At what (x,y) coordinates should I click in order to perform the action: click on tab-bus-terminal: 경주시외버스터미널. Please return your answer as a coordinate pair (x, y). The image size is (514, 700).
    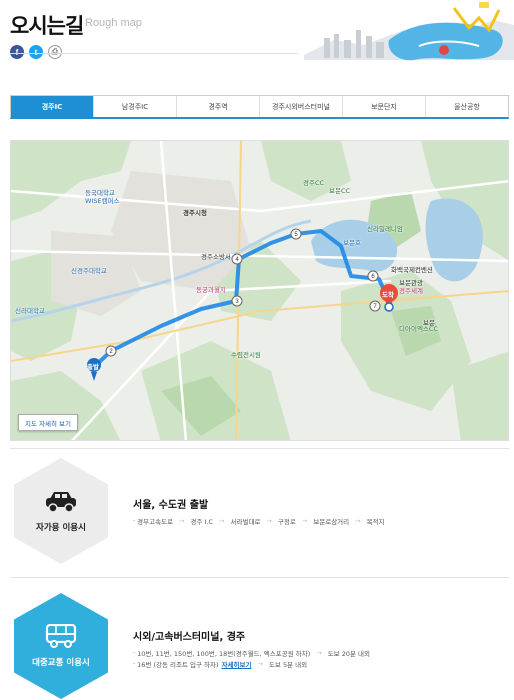
    Looking at the image, I should click on (300, 106).